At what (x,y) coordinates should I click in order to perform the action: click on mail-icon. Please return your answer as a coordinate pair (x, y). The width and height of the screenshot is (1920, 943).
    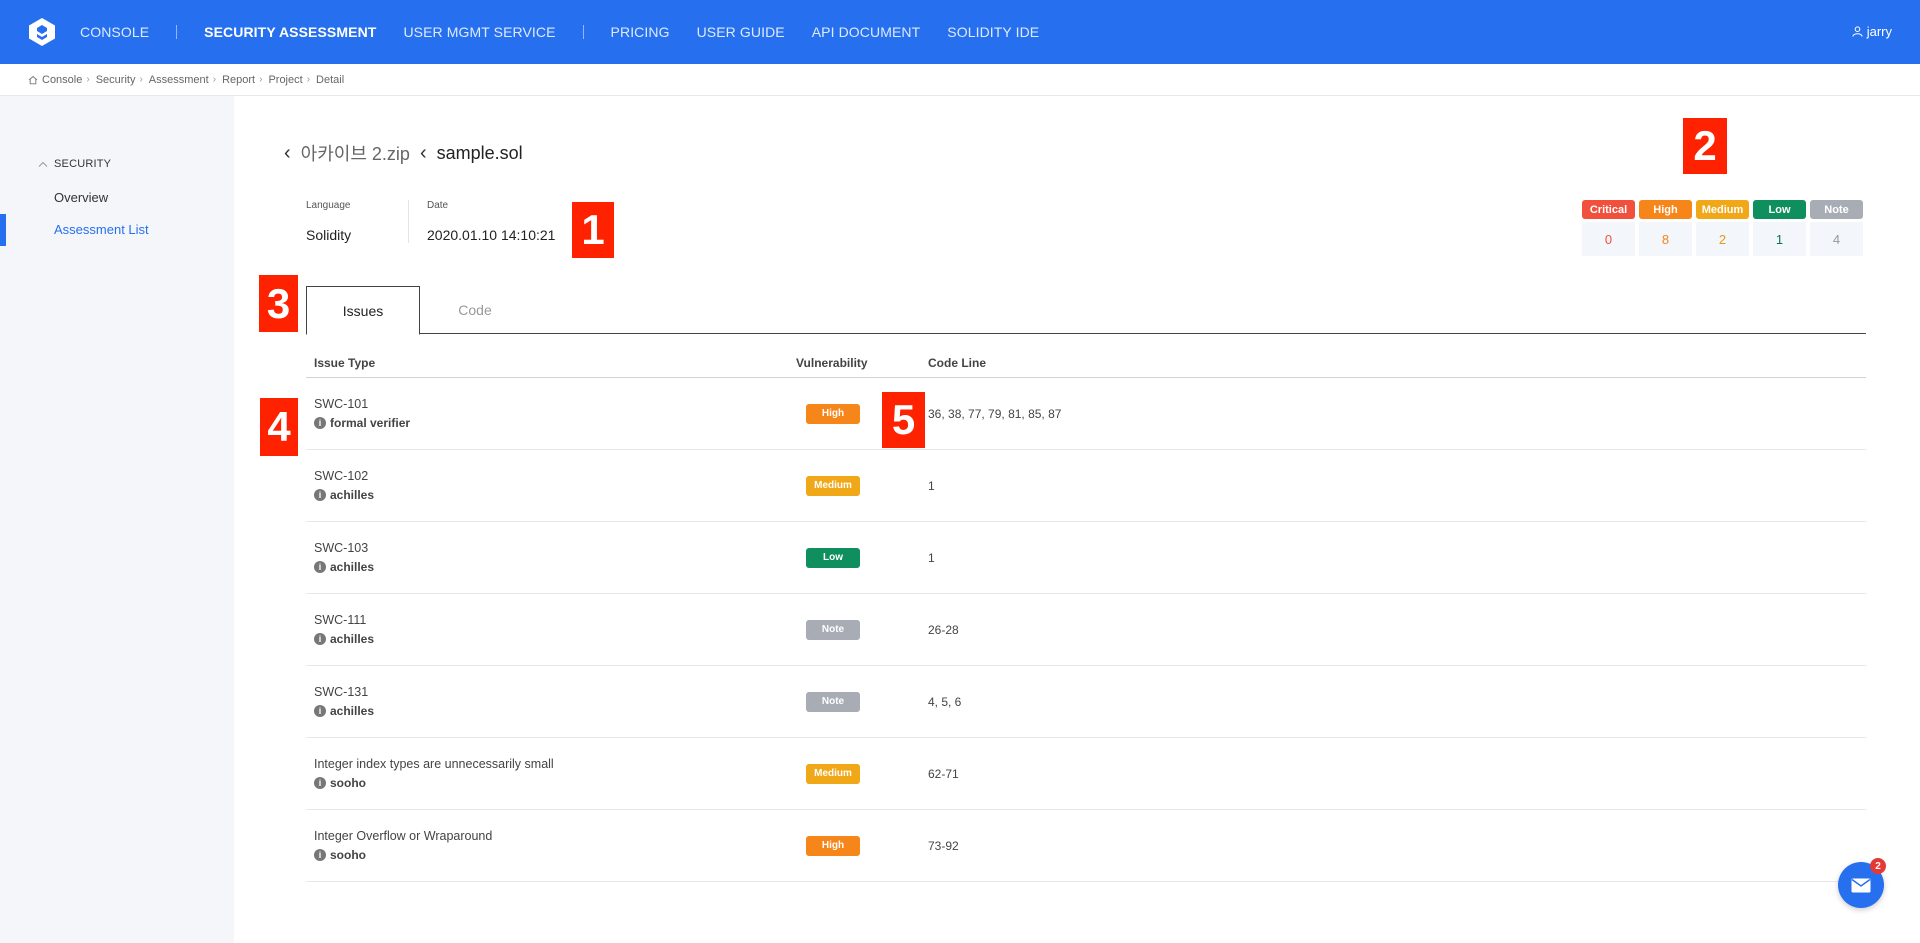
    Looking at the image, I should click on (1861, 885).